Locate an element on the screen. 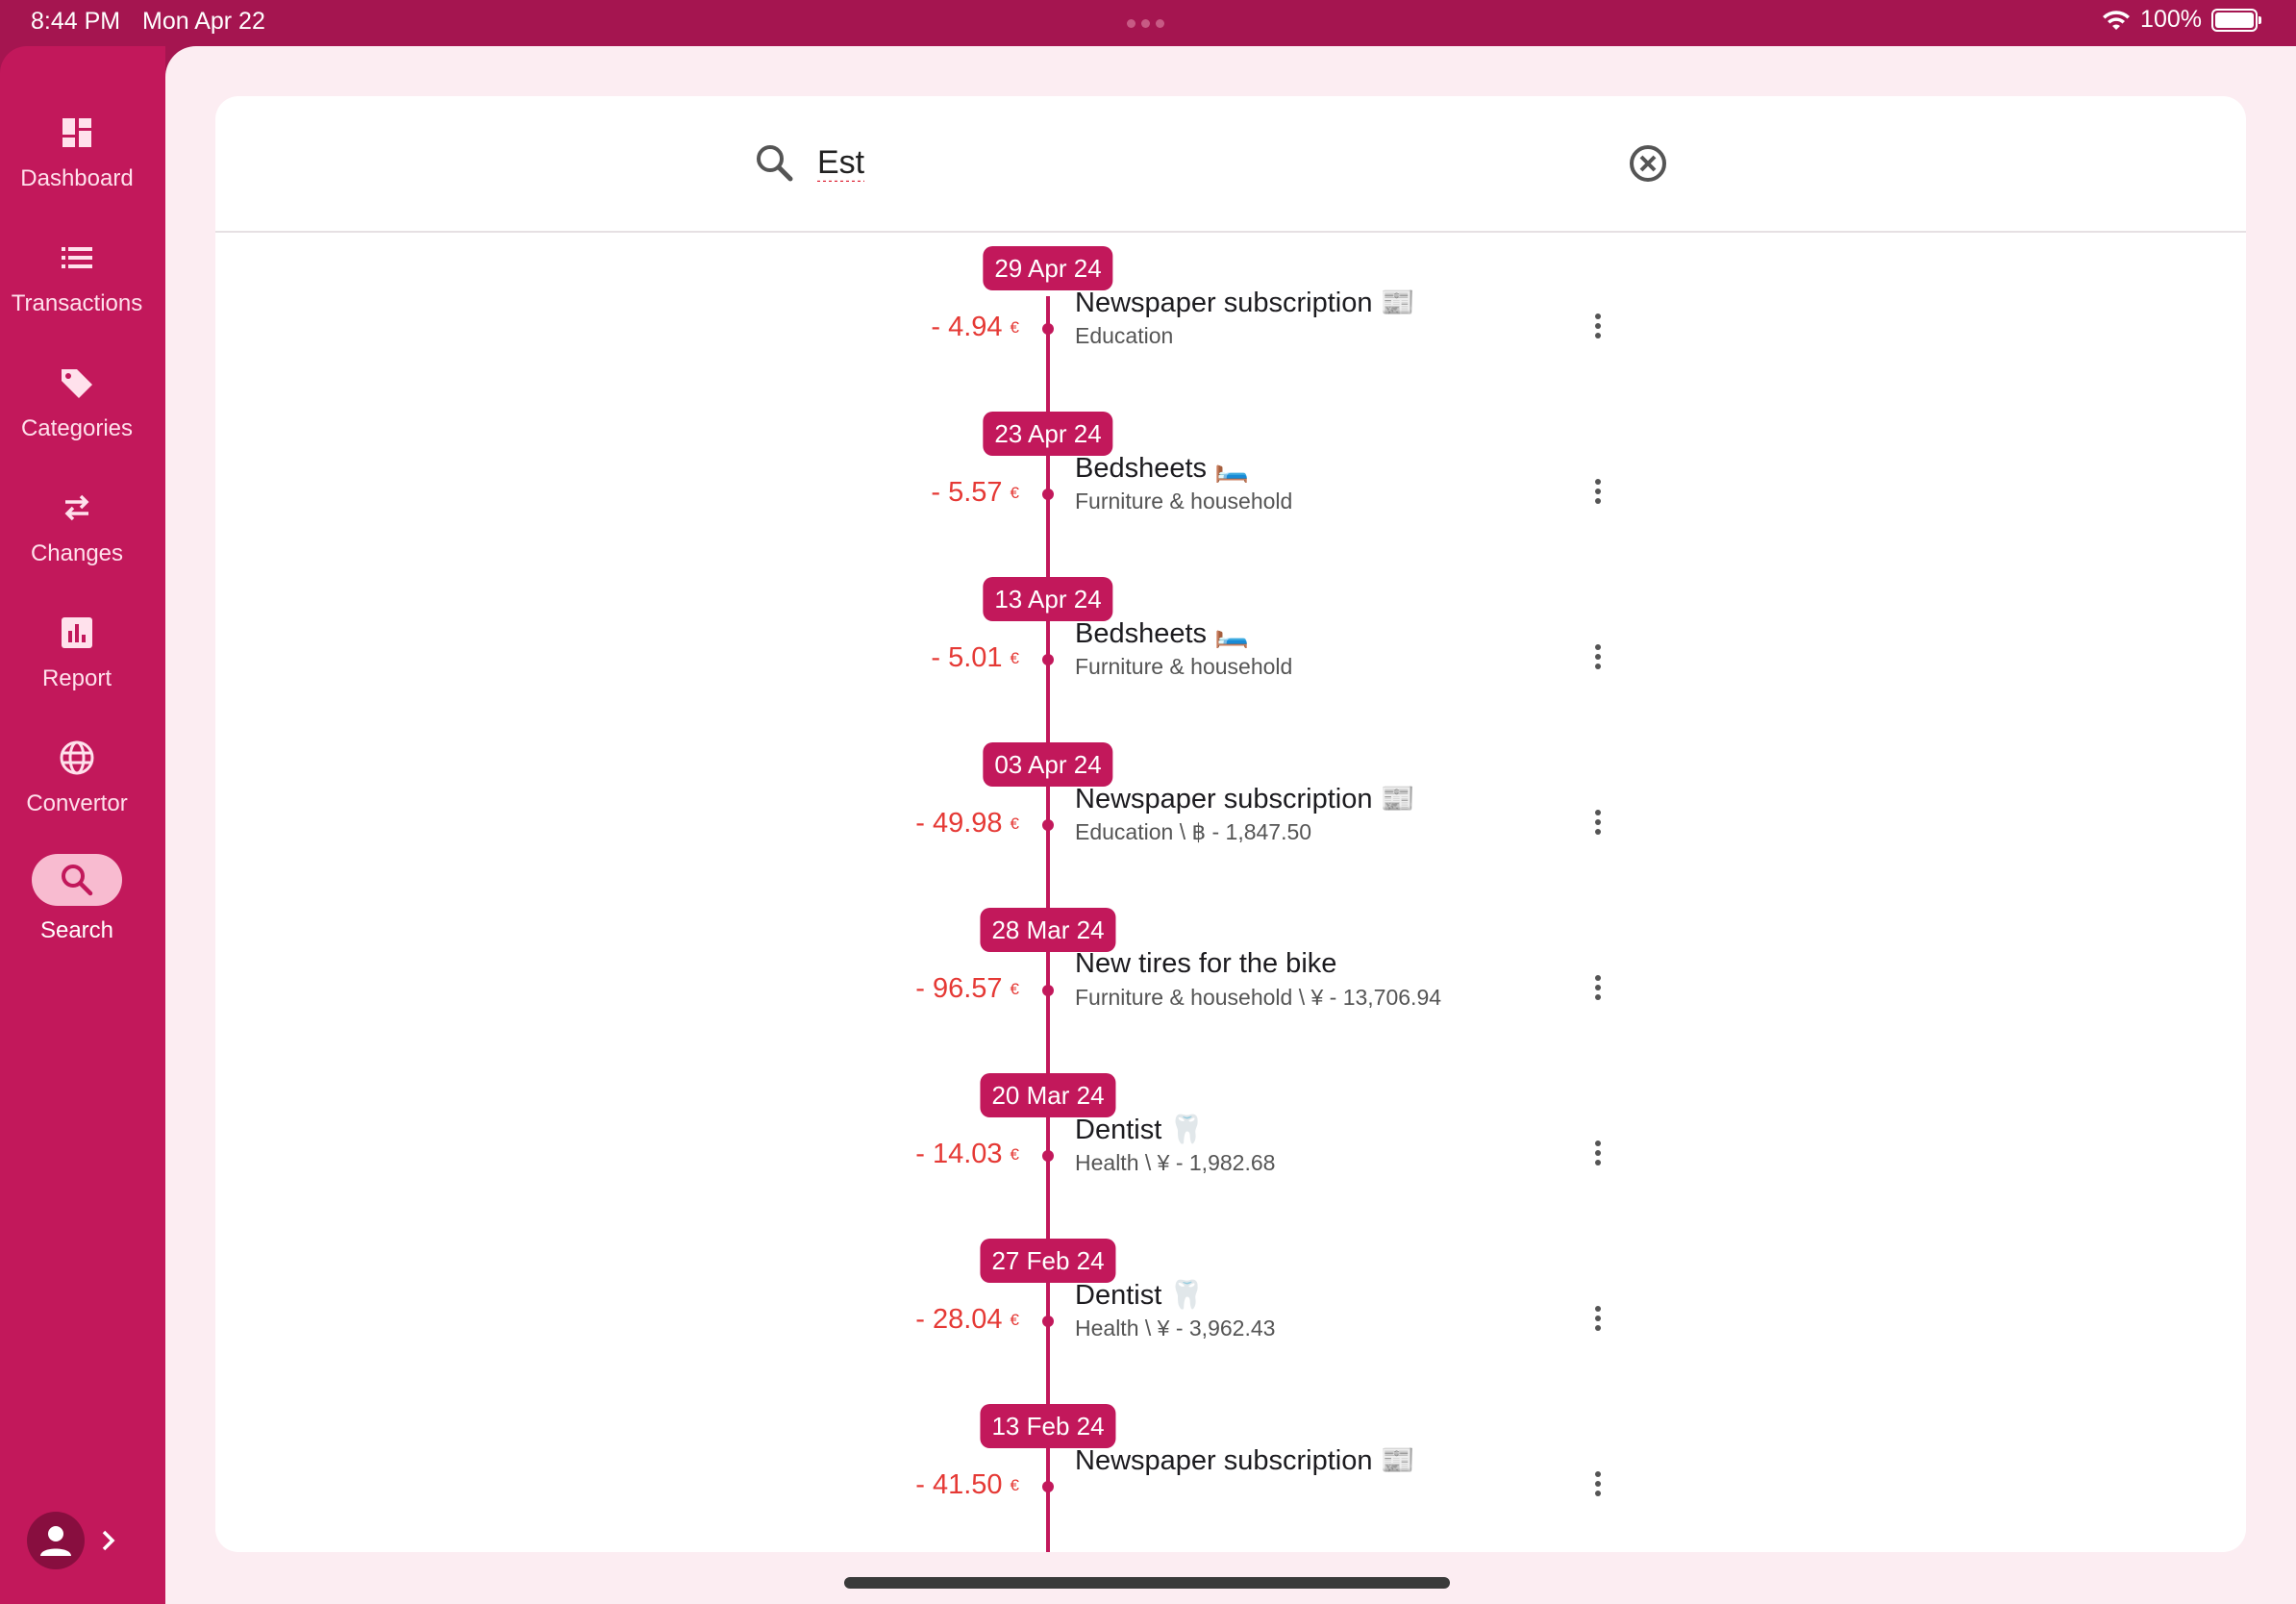  person-icon is located at coordinates (55, 1541).